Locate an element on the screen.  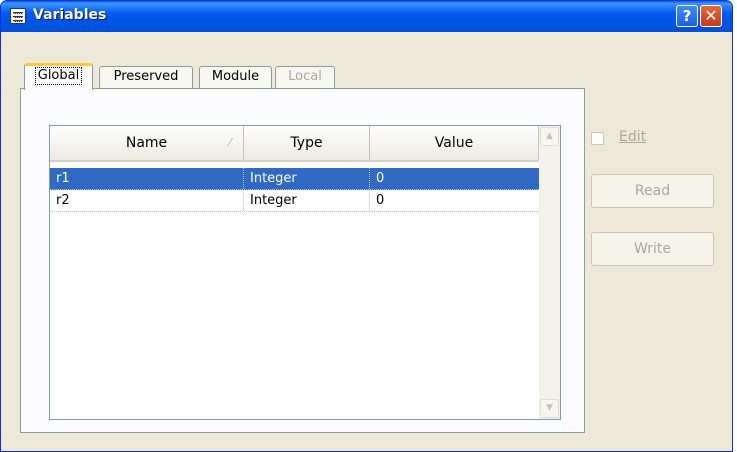
list-header: Name ⁄ Type Value is located at coordinates (294, 144).